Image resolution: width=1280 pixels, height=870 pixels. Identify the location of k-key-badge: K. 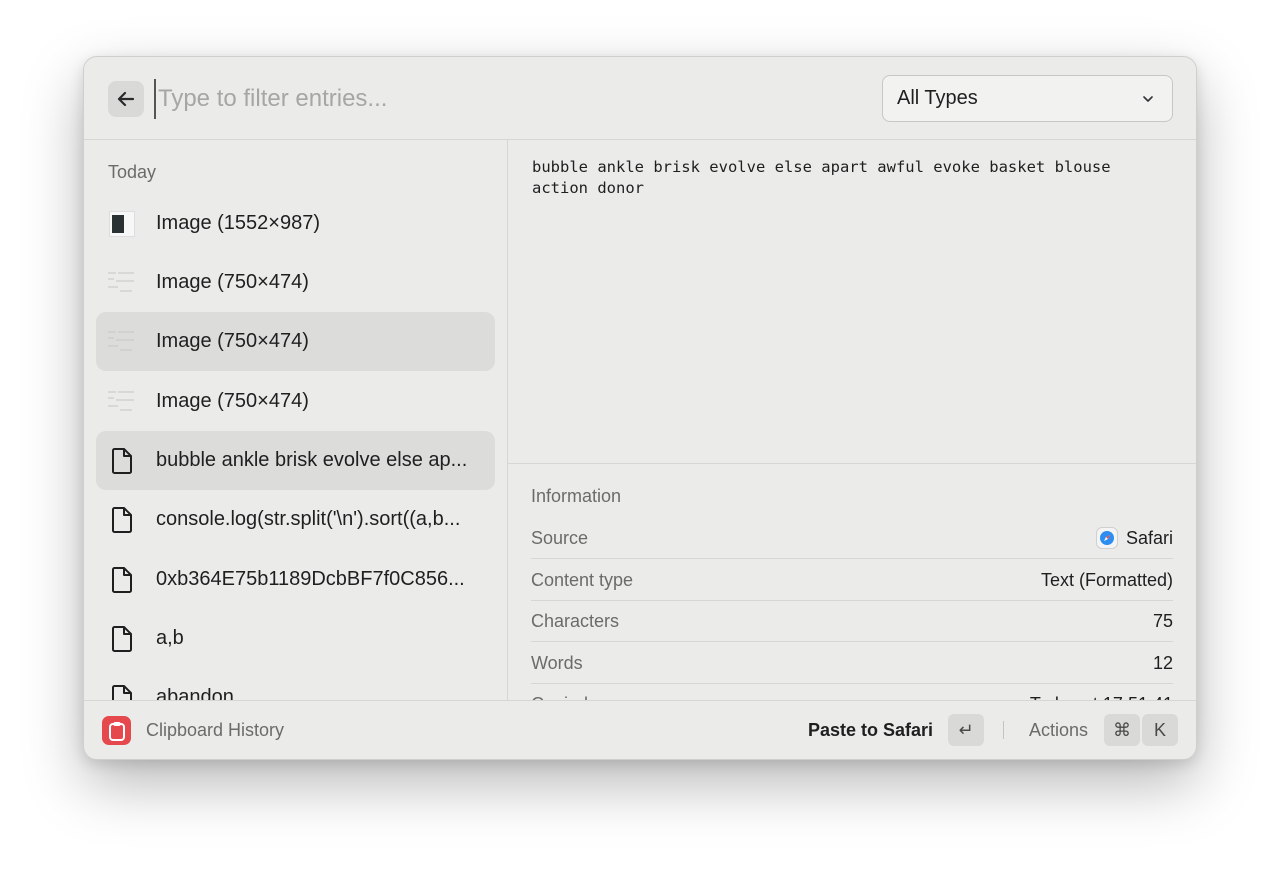
(1160, 730).